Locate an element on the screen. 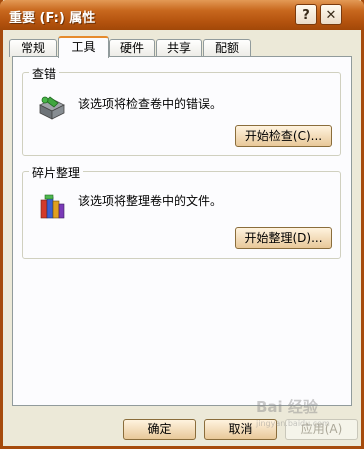 Image resolution: width=364 pixels, height=449 pixels. tab-hardware: 硬件 is located at coordinates (132, 48).